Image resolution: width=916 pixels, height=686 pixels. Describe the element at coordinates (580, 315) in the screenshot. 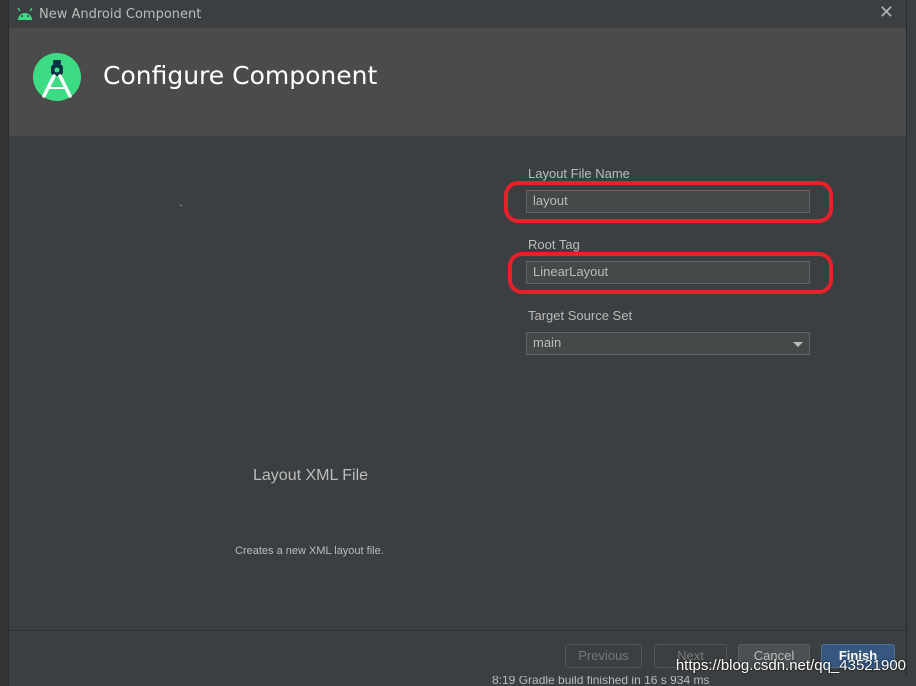

I see `target-source-set-label: Target Source Set` at that location.